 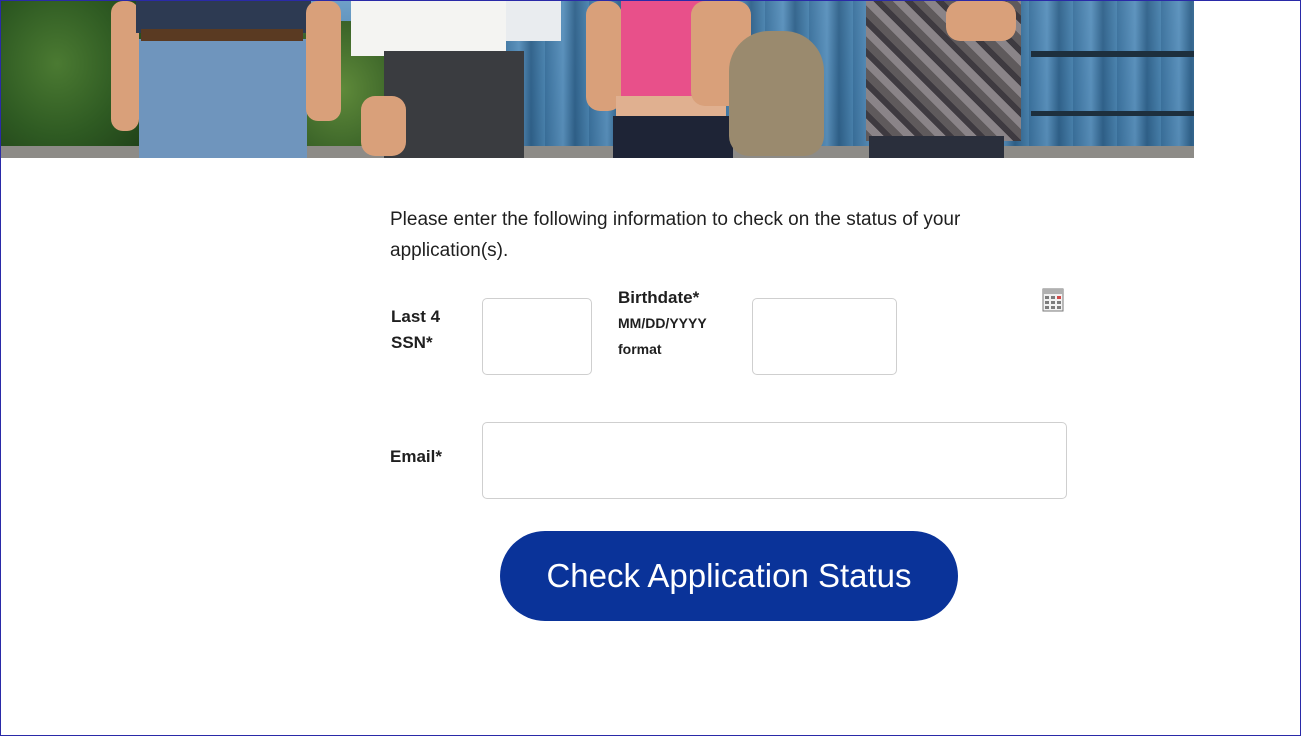 I want to click on birthdate-label: Birthdate* MM/DD/YYYY format, so click(x=683, y=324).